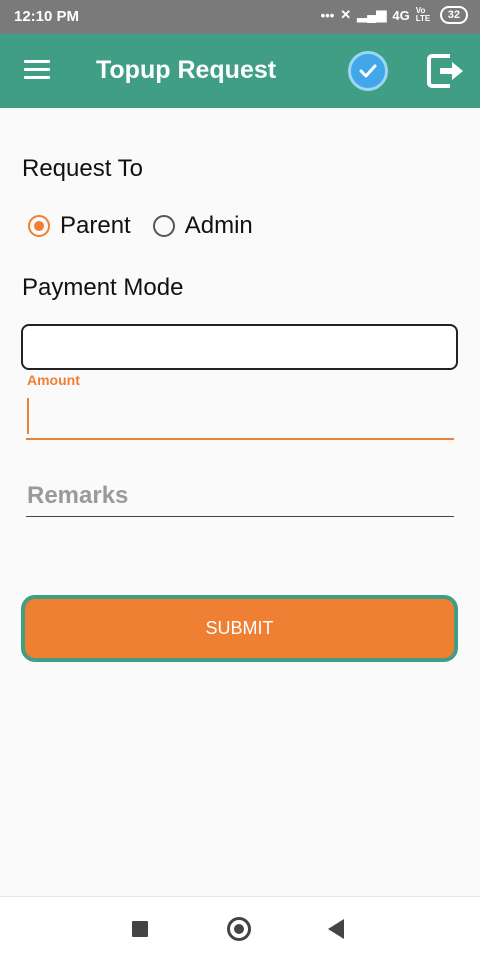 The image size is (480, 961). I want to click on radio-parent, so click(39, 226).